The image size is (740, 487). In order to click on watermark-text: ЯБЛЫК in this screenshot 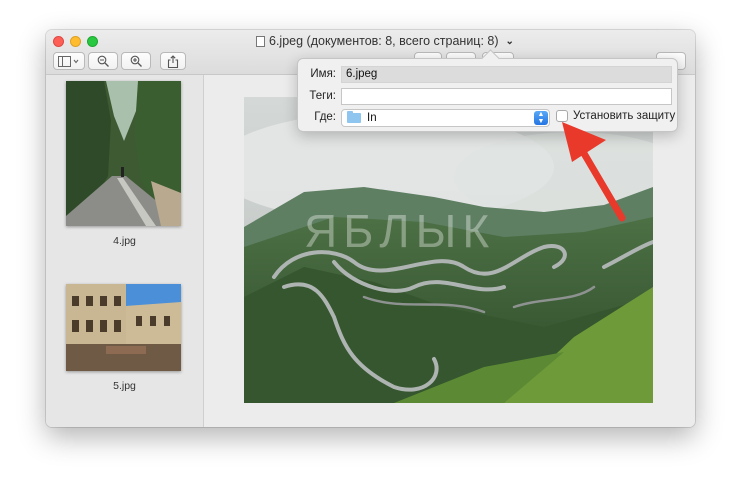, I will do `click(399, 231)`.